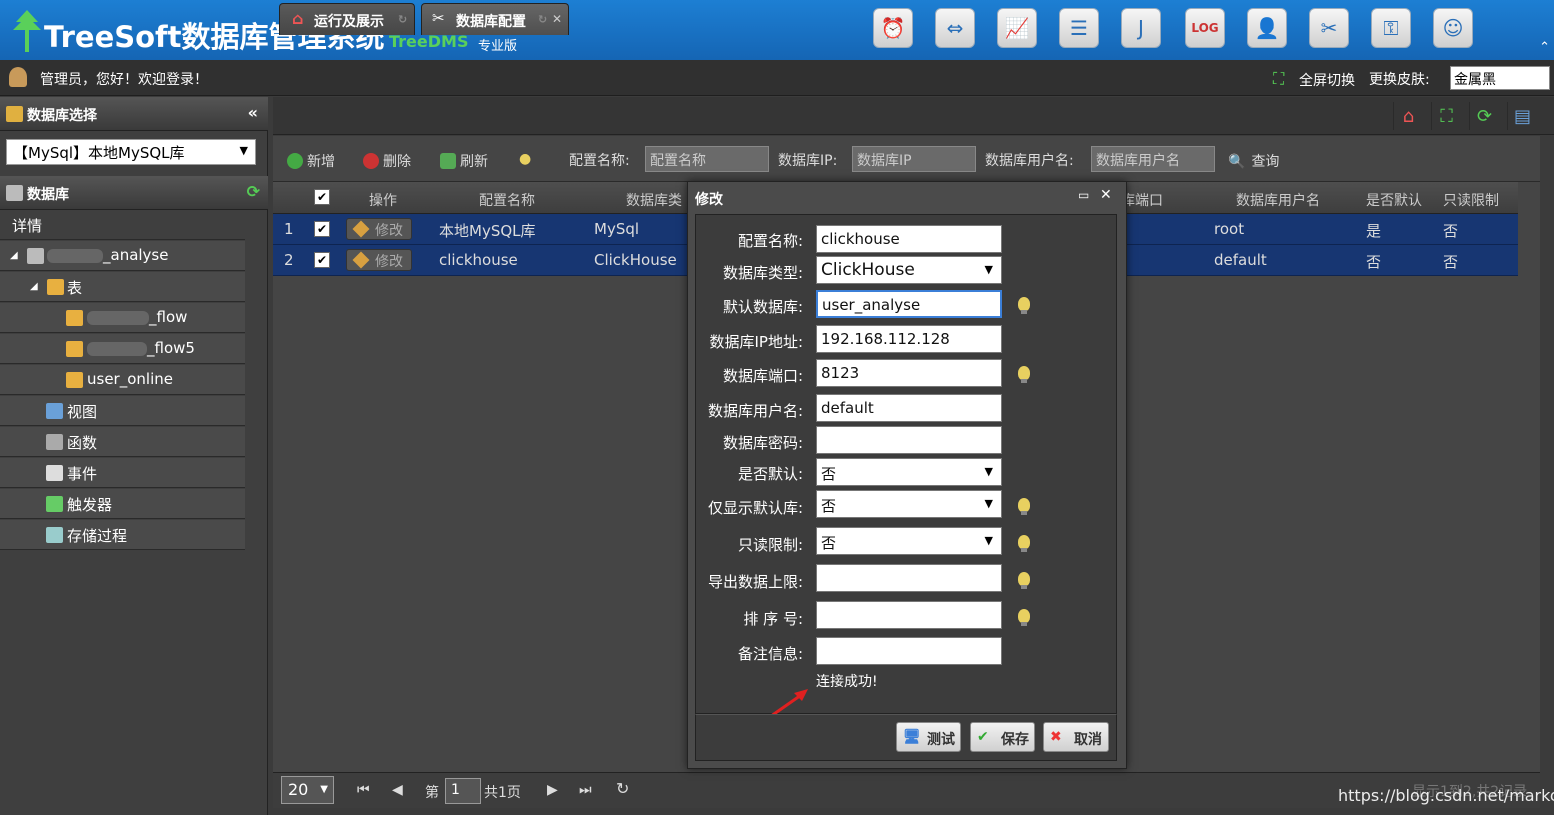 This screenshot has height=815, width=1554. I want to click on person-icon: ☺, so click(1453, 28).